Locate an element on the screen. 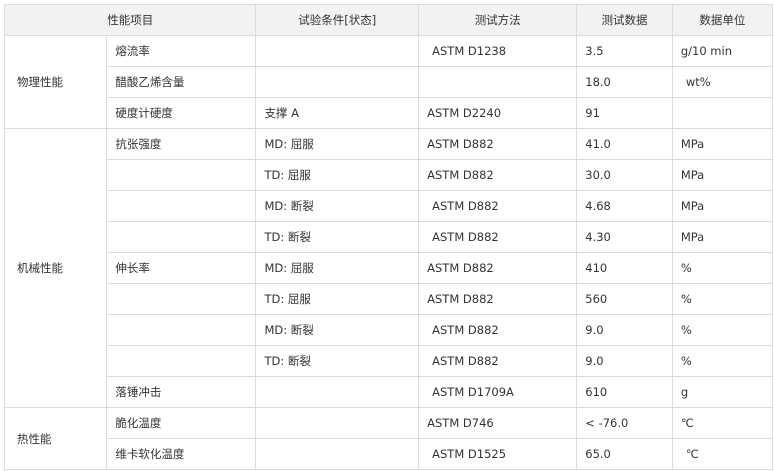 The image size is (775, 471). table-header: 性能项目 试验条件[状态] 测试方法 测试数据 数据单位 is located at coordinates (388, 20).